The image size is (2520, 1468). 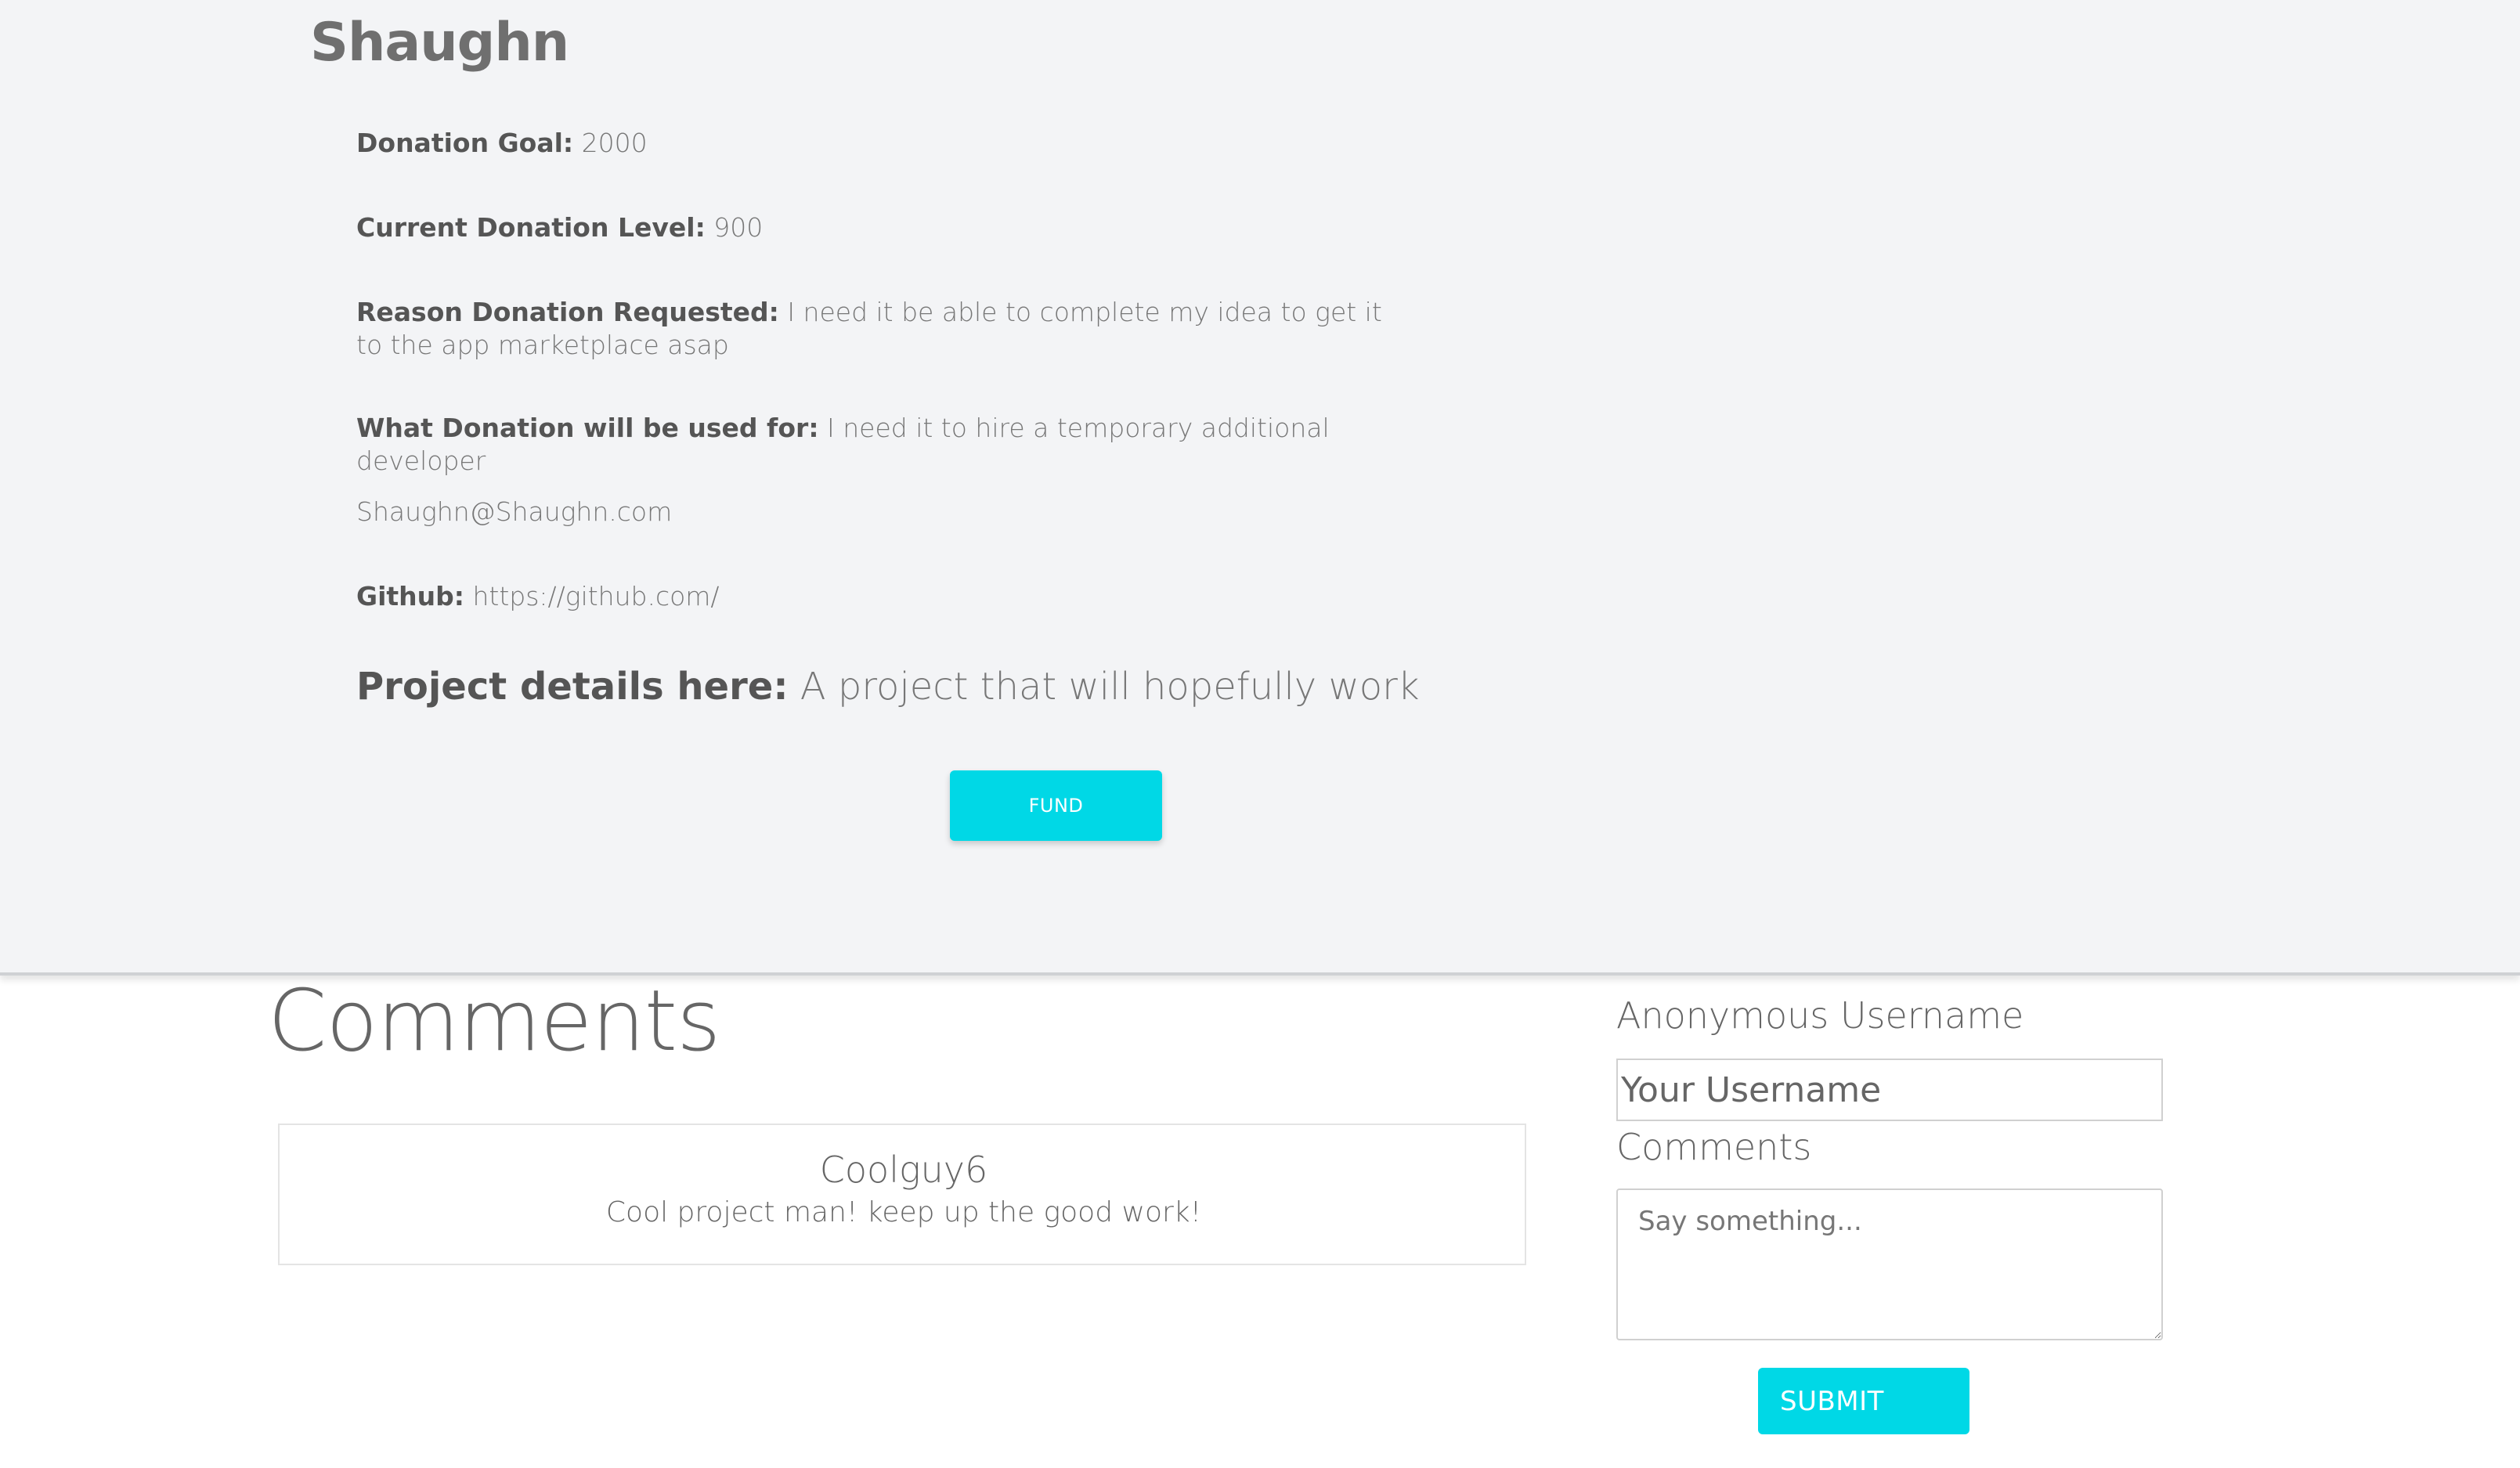 I want to click on fund-button: FUND, so click(x=1056, y=805).